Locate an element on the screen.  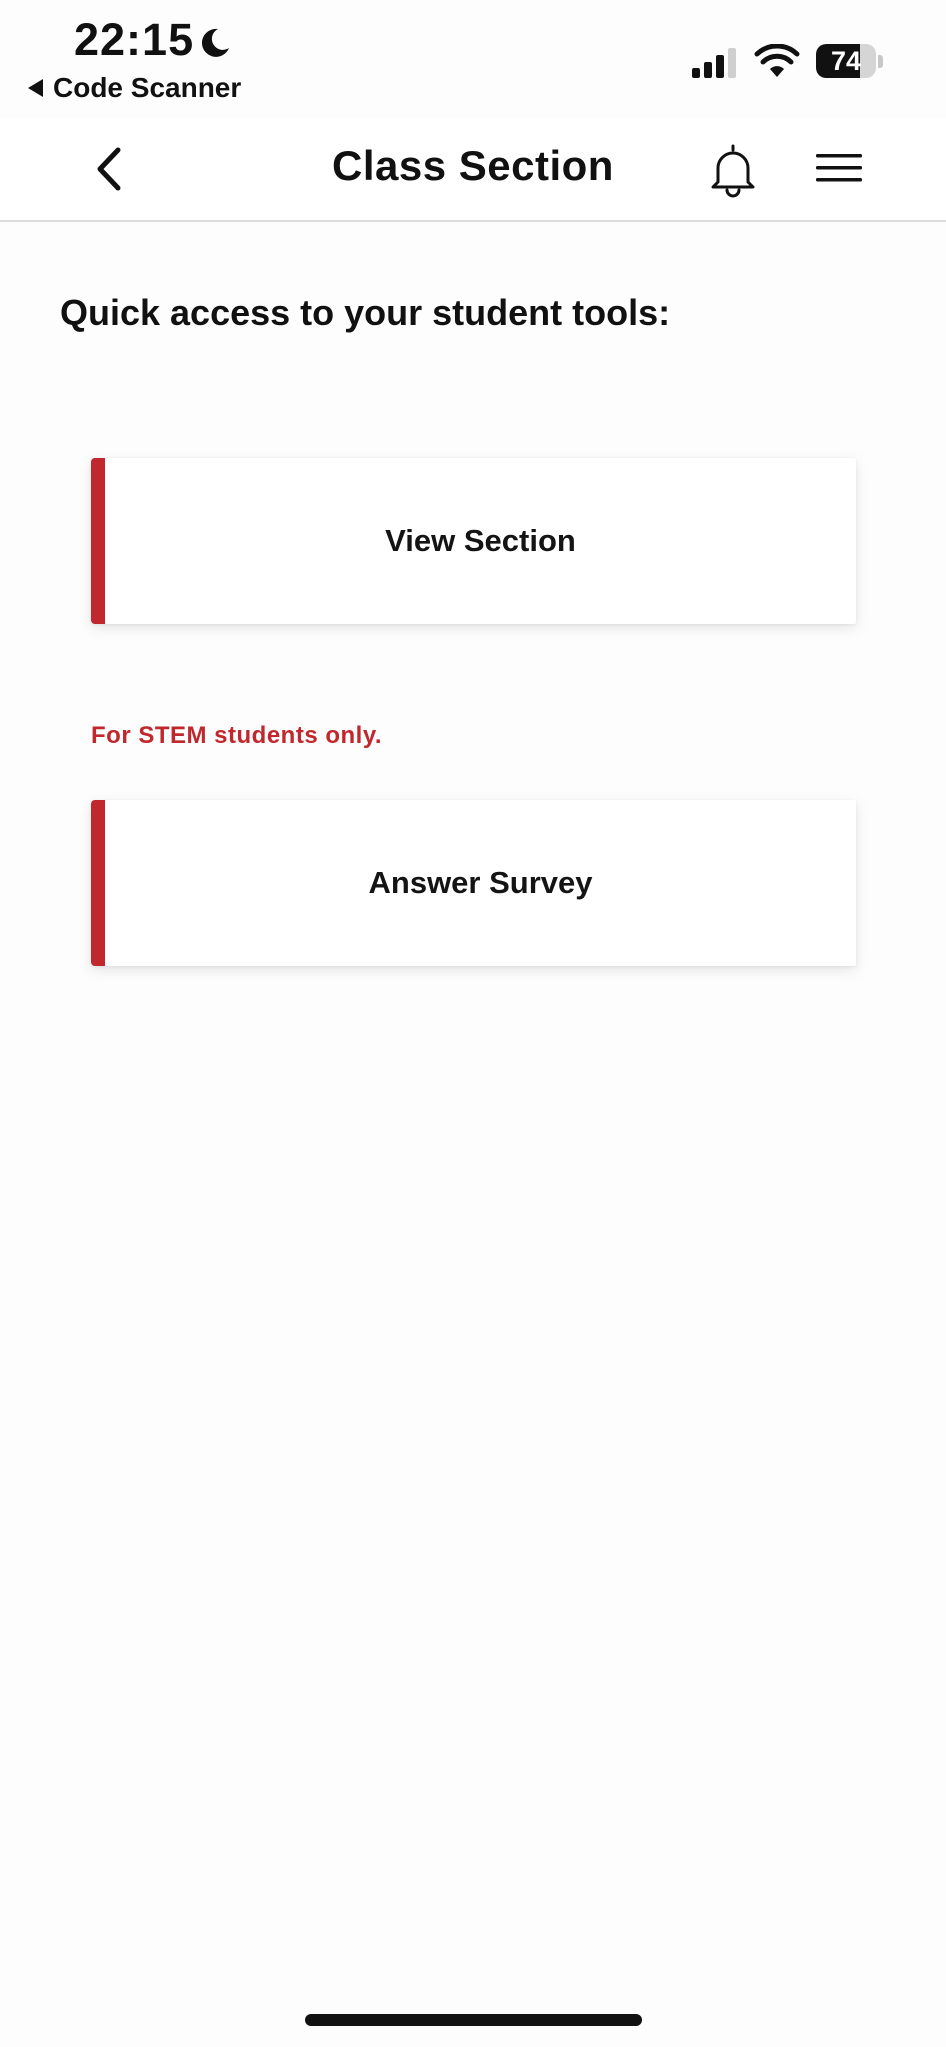
back-app-label: Code Scanner is located at coordinates (147, 87).